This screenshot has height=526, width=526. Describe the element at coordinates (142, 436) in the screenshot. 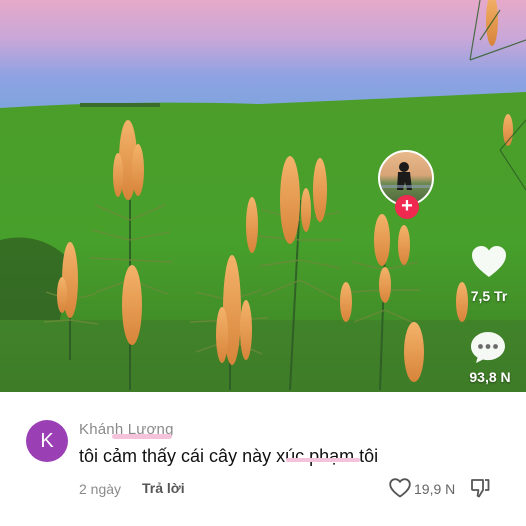

I see `username-scribble` at that location.